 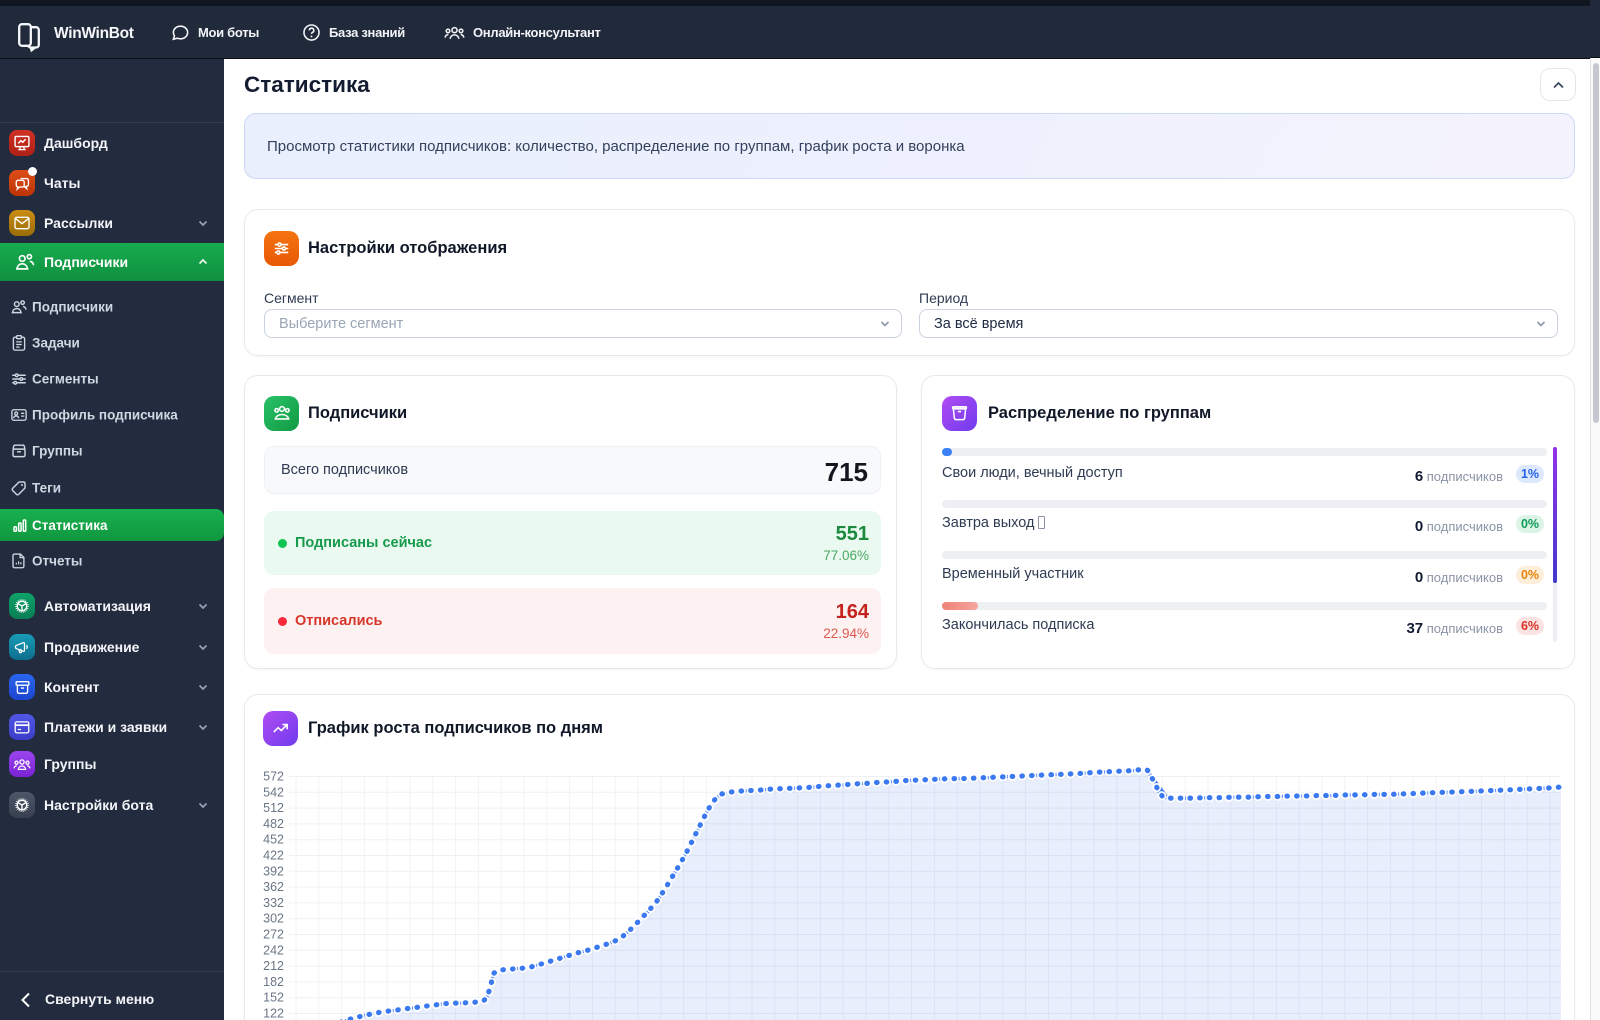 I want to click on svg-text: 182, so click(x=273, y=982).